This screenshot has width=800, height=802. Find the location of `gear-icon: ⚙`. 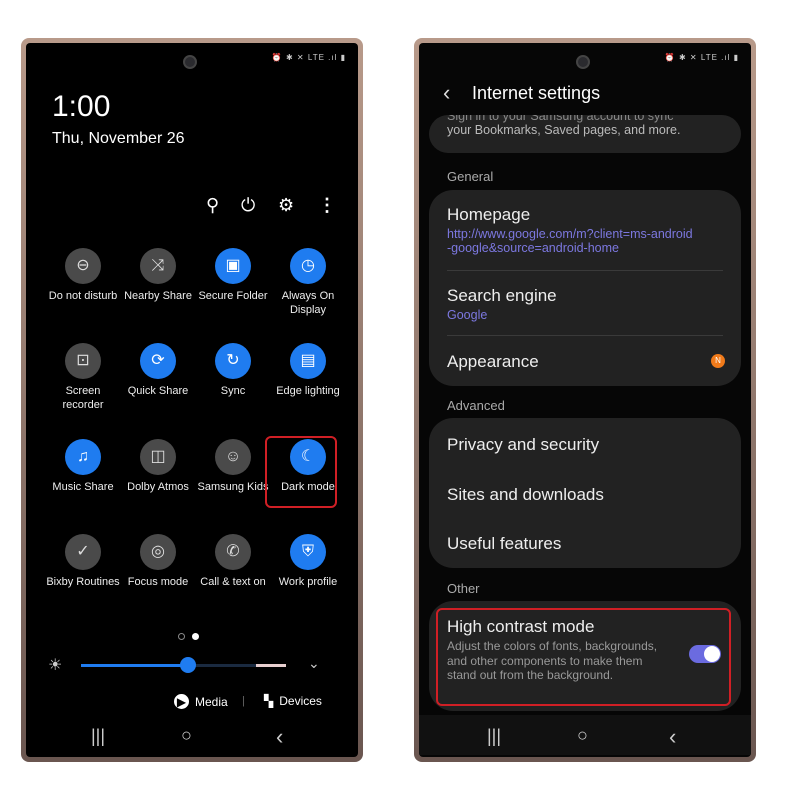

gear-icon: ⚙ is located at coordinates (286, 205).